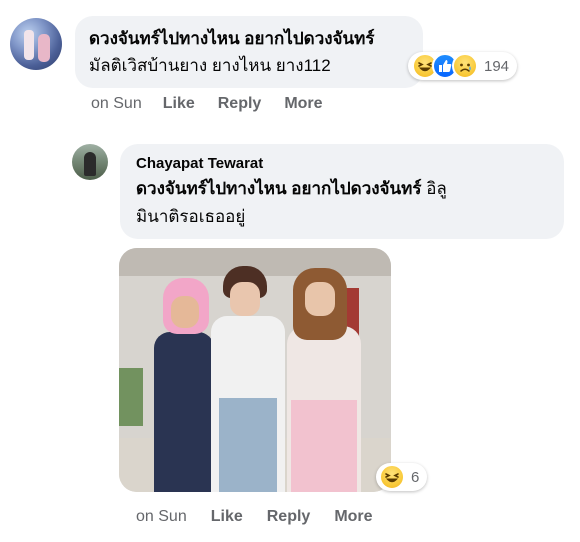  I want to click on reply-text-bold: ดวงจันทร์ไปทางไหน อยากไปดวงจันทร์, so click(279, 188).